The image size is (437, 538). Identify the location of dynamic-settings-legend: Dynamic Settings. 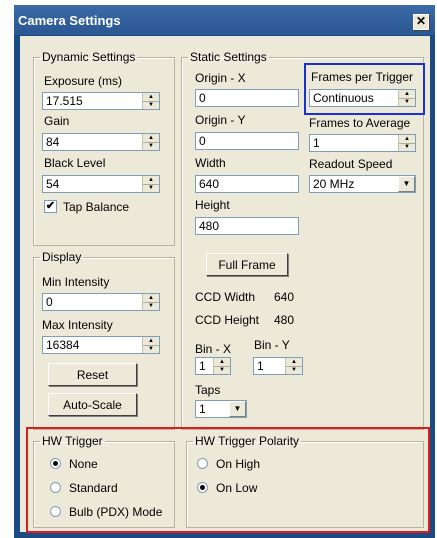
(89, 57).